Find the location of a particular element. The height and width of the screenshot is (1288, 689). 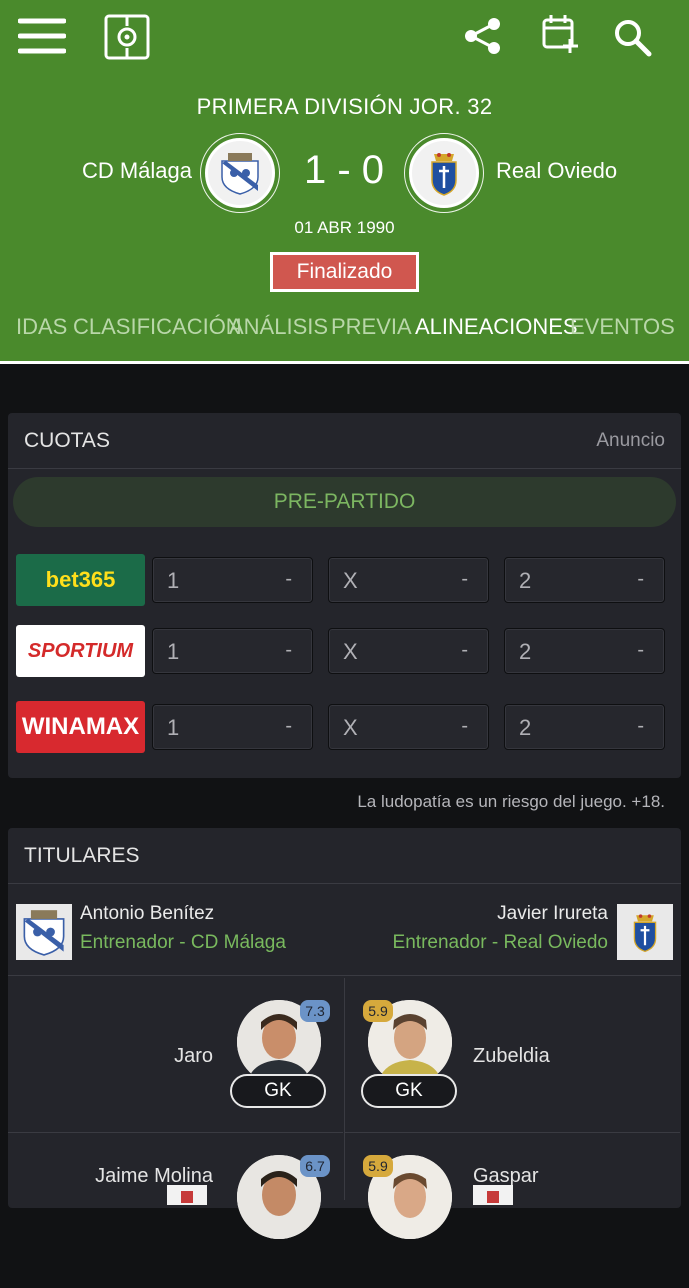

odds-title: CUOTAS is located at coordinates (67, 440).